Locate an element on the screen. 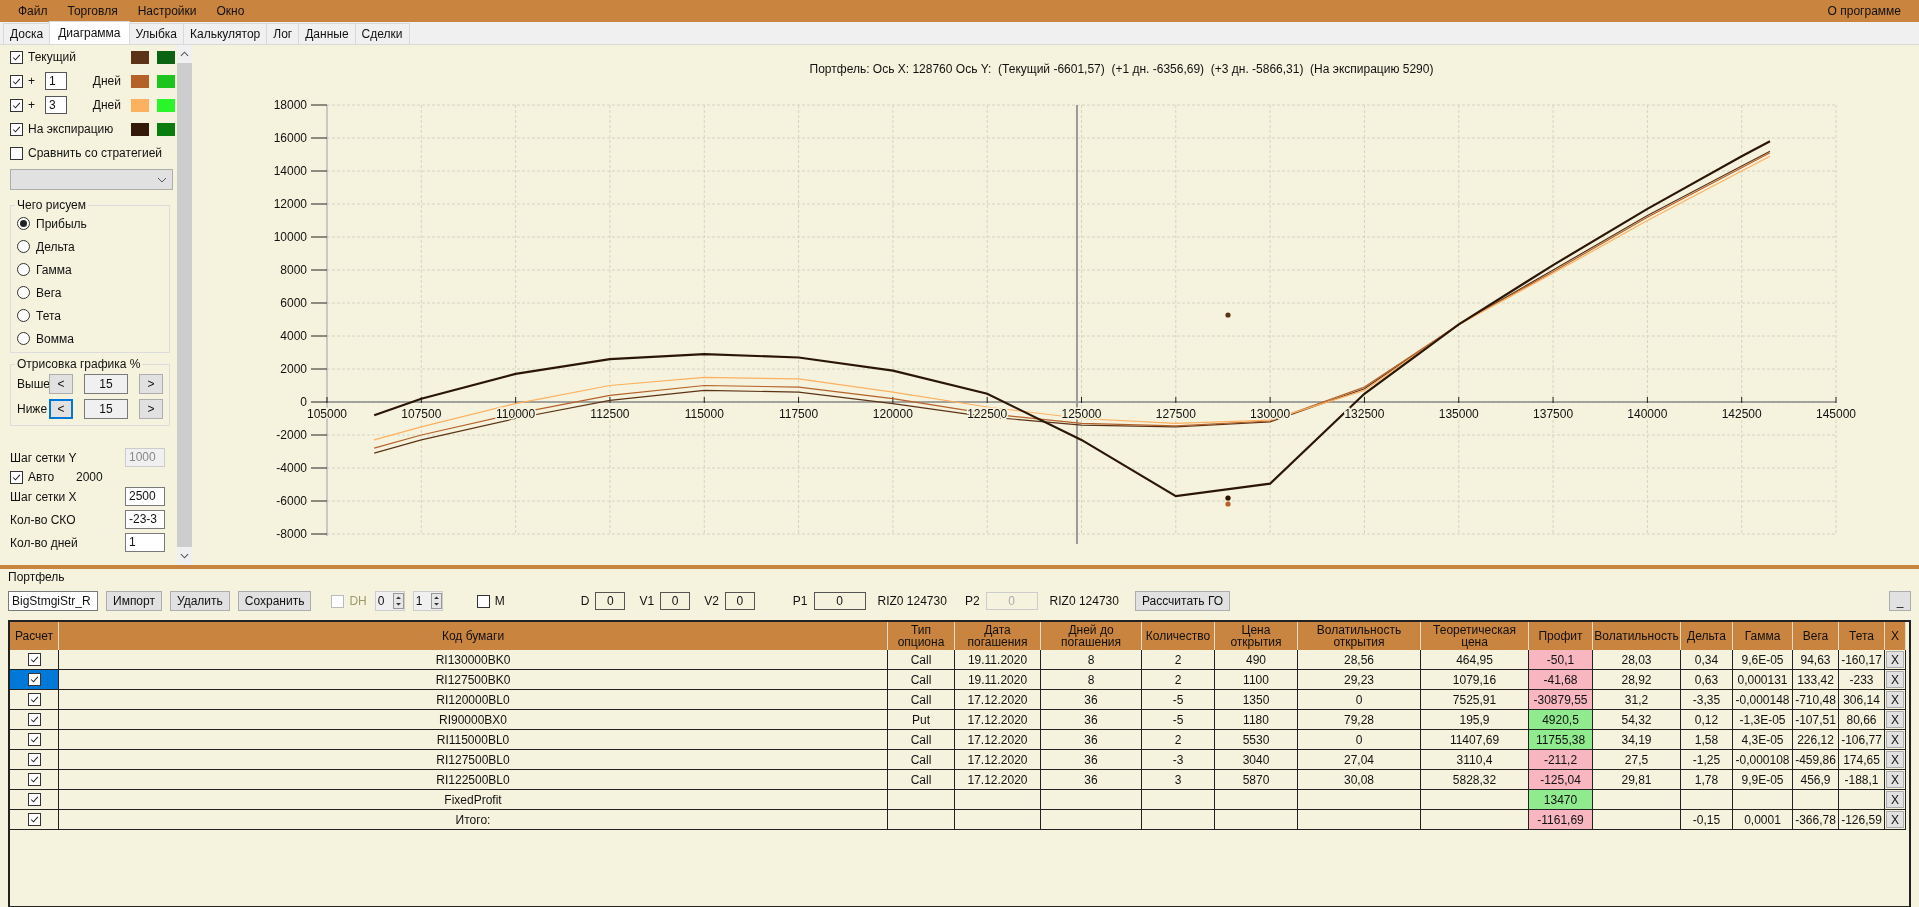  column-header: Дельта is located at coordinates (1707, 636).